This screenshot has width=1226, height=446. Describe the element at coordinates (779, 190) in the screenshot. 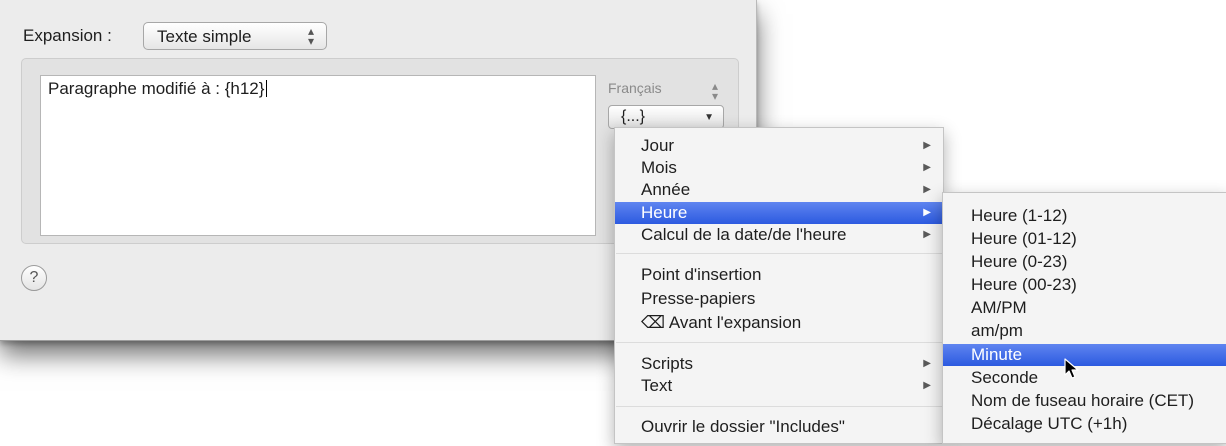

I see `menu-item-annee: Année ▶` at that location.